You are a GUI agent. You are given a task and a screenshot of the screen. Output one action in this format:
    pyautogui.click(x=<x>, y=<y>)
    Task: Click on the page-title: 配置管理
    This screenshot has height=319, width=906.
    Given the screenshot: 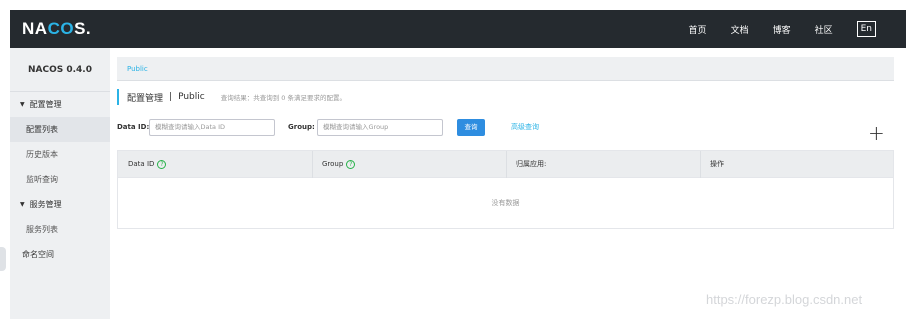 What is the action you would take?
    pyautogui.click(x=145, y=98)
    